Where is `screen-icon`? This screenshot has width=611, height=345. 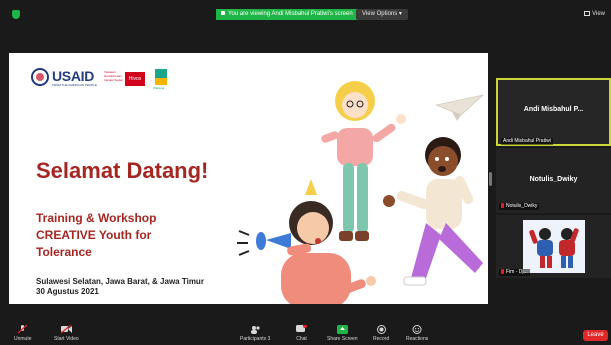 screen-icon is located at coordinates (223, 13).